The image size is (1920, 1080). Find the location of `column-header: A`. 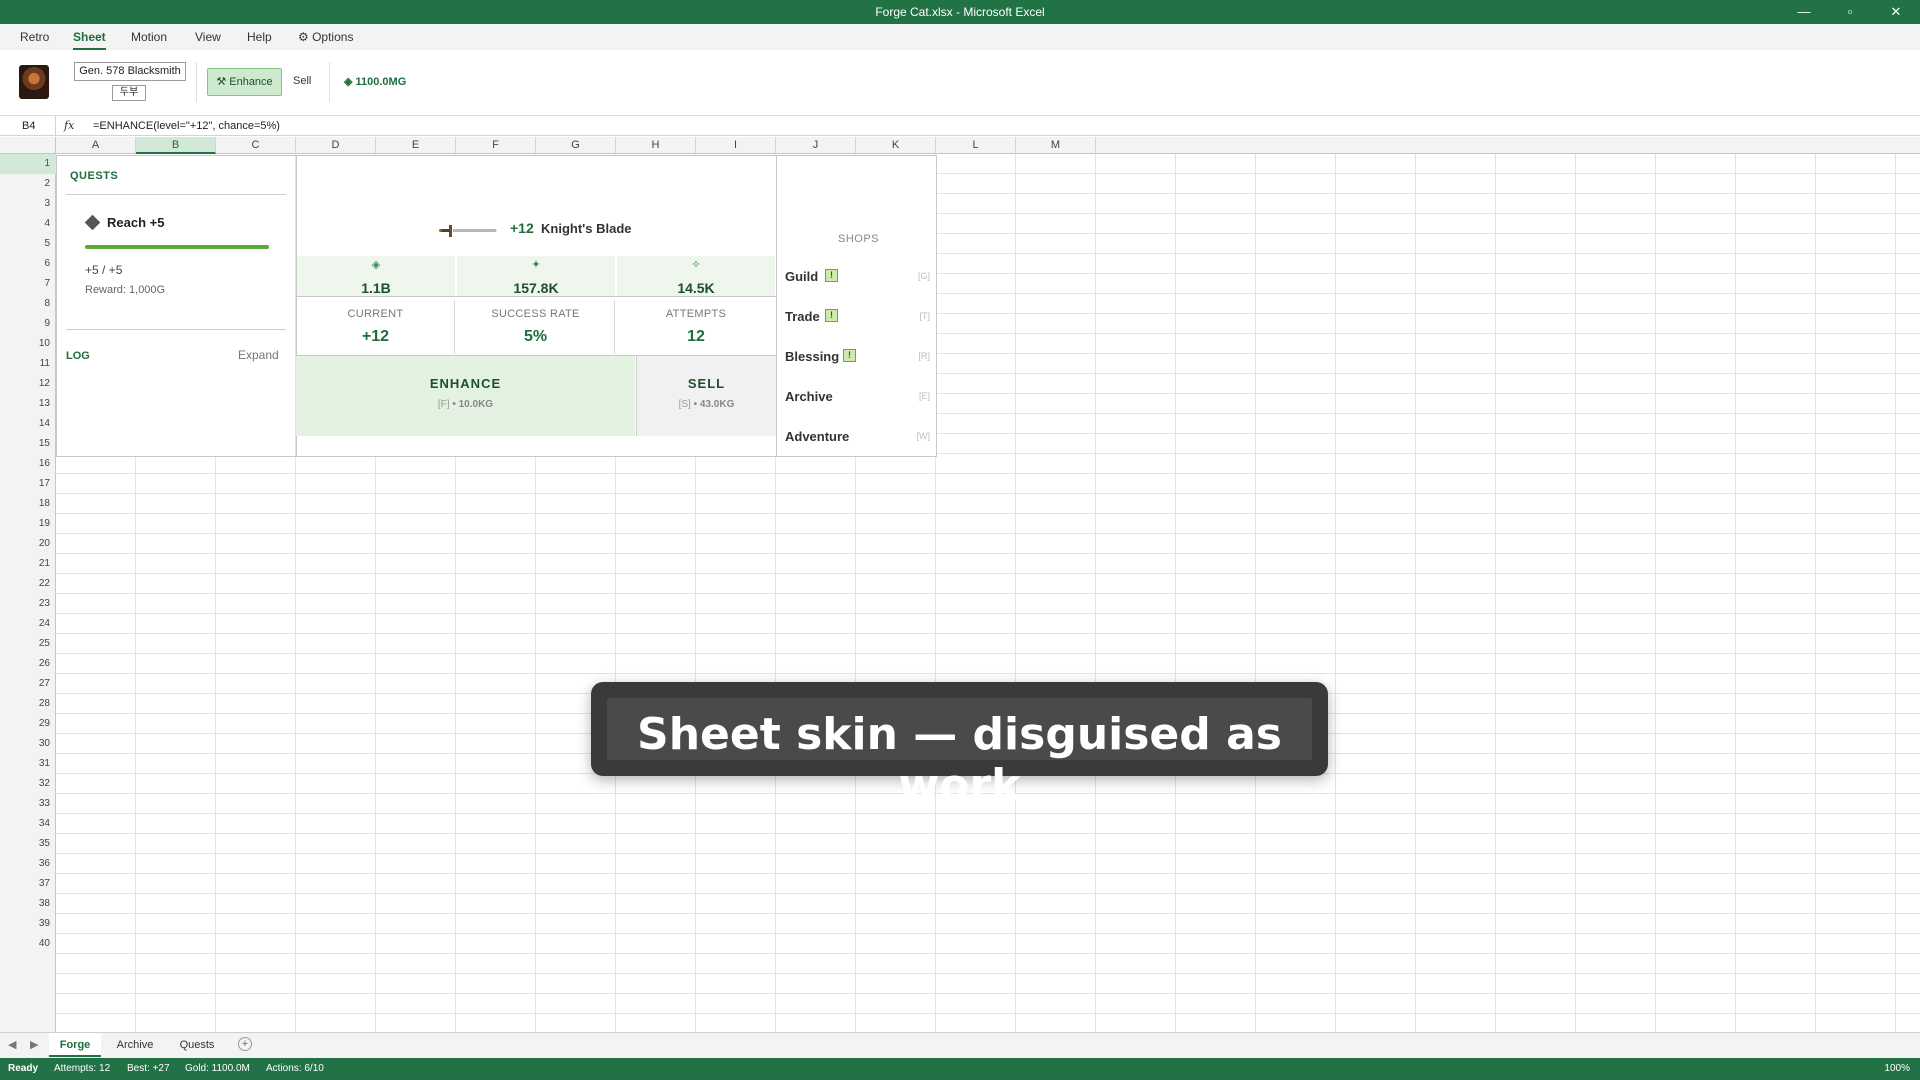

column-header: A is located at coordinates (96, 145).